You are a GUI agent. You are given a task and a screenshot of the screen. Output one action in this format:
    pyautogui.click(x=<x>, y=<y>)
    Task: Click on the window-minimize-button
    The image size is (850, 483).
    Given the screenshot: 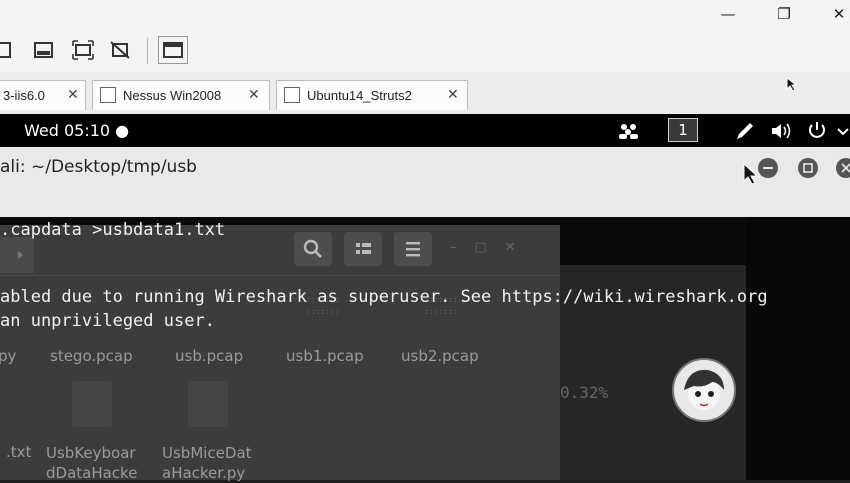 What is the action you would take?
    pyautogui.click(x=768, y=168)
    